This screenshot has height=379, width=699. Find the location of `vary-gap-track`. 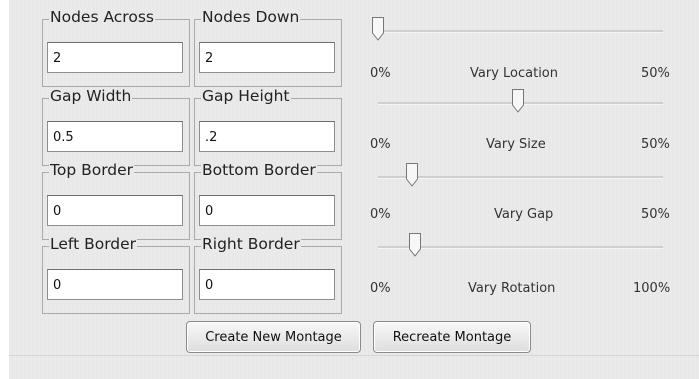

vary-gap-track is located at coordinates (520, 177).